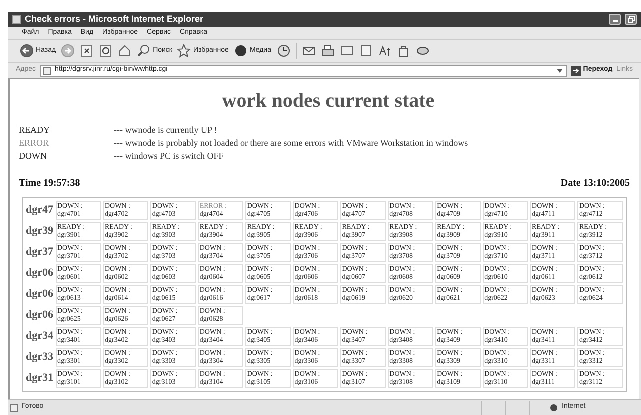  What do you see at coordinates (169, 156) in the screenshot?
I see `state-description: --- windows PC is switch OFF` at bounding box center [169, 156].